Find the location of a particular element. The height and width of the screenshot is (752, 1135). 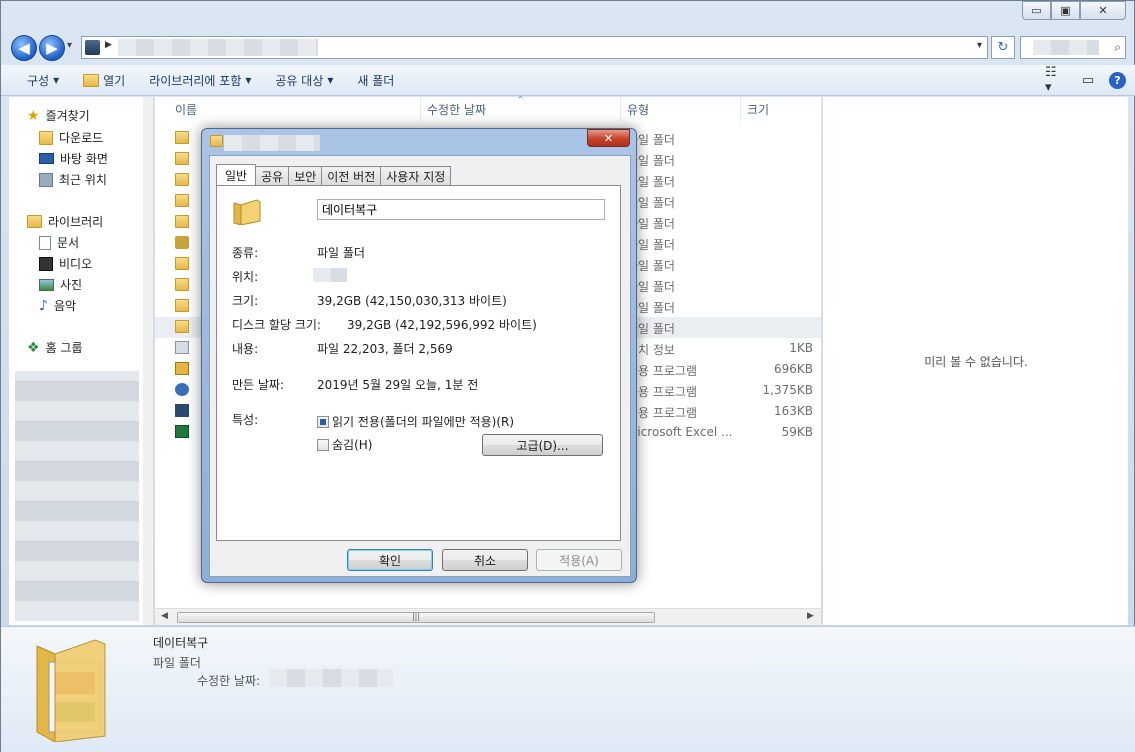

scroll-left-icon: ◀ is located at coordinates (164, 616).